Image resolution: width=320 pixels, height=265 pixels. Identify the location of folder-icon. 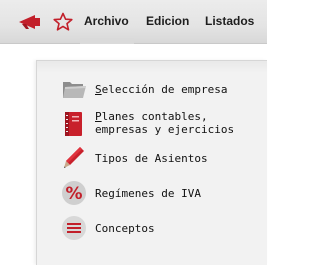
(74, 90).